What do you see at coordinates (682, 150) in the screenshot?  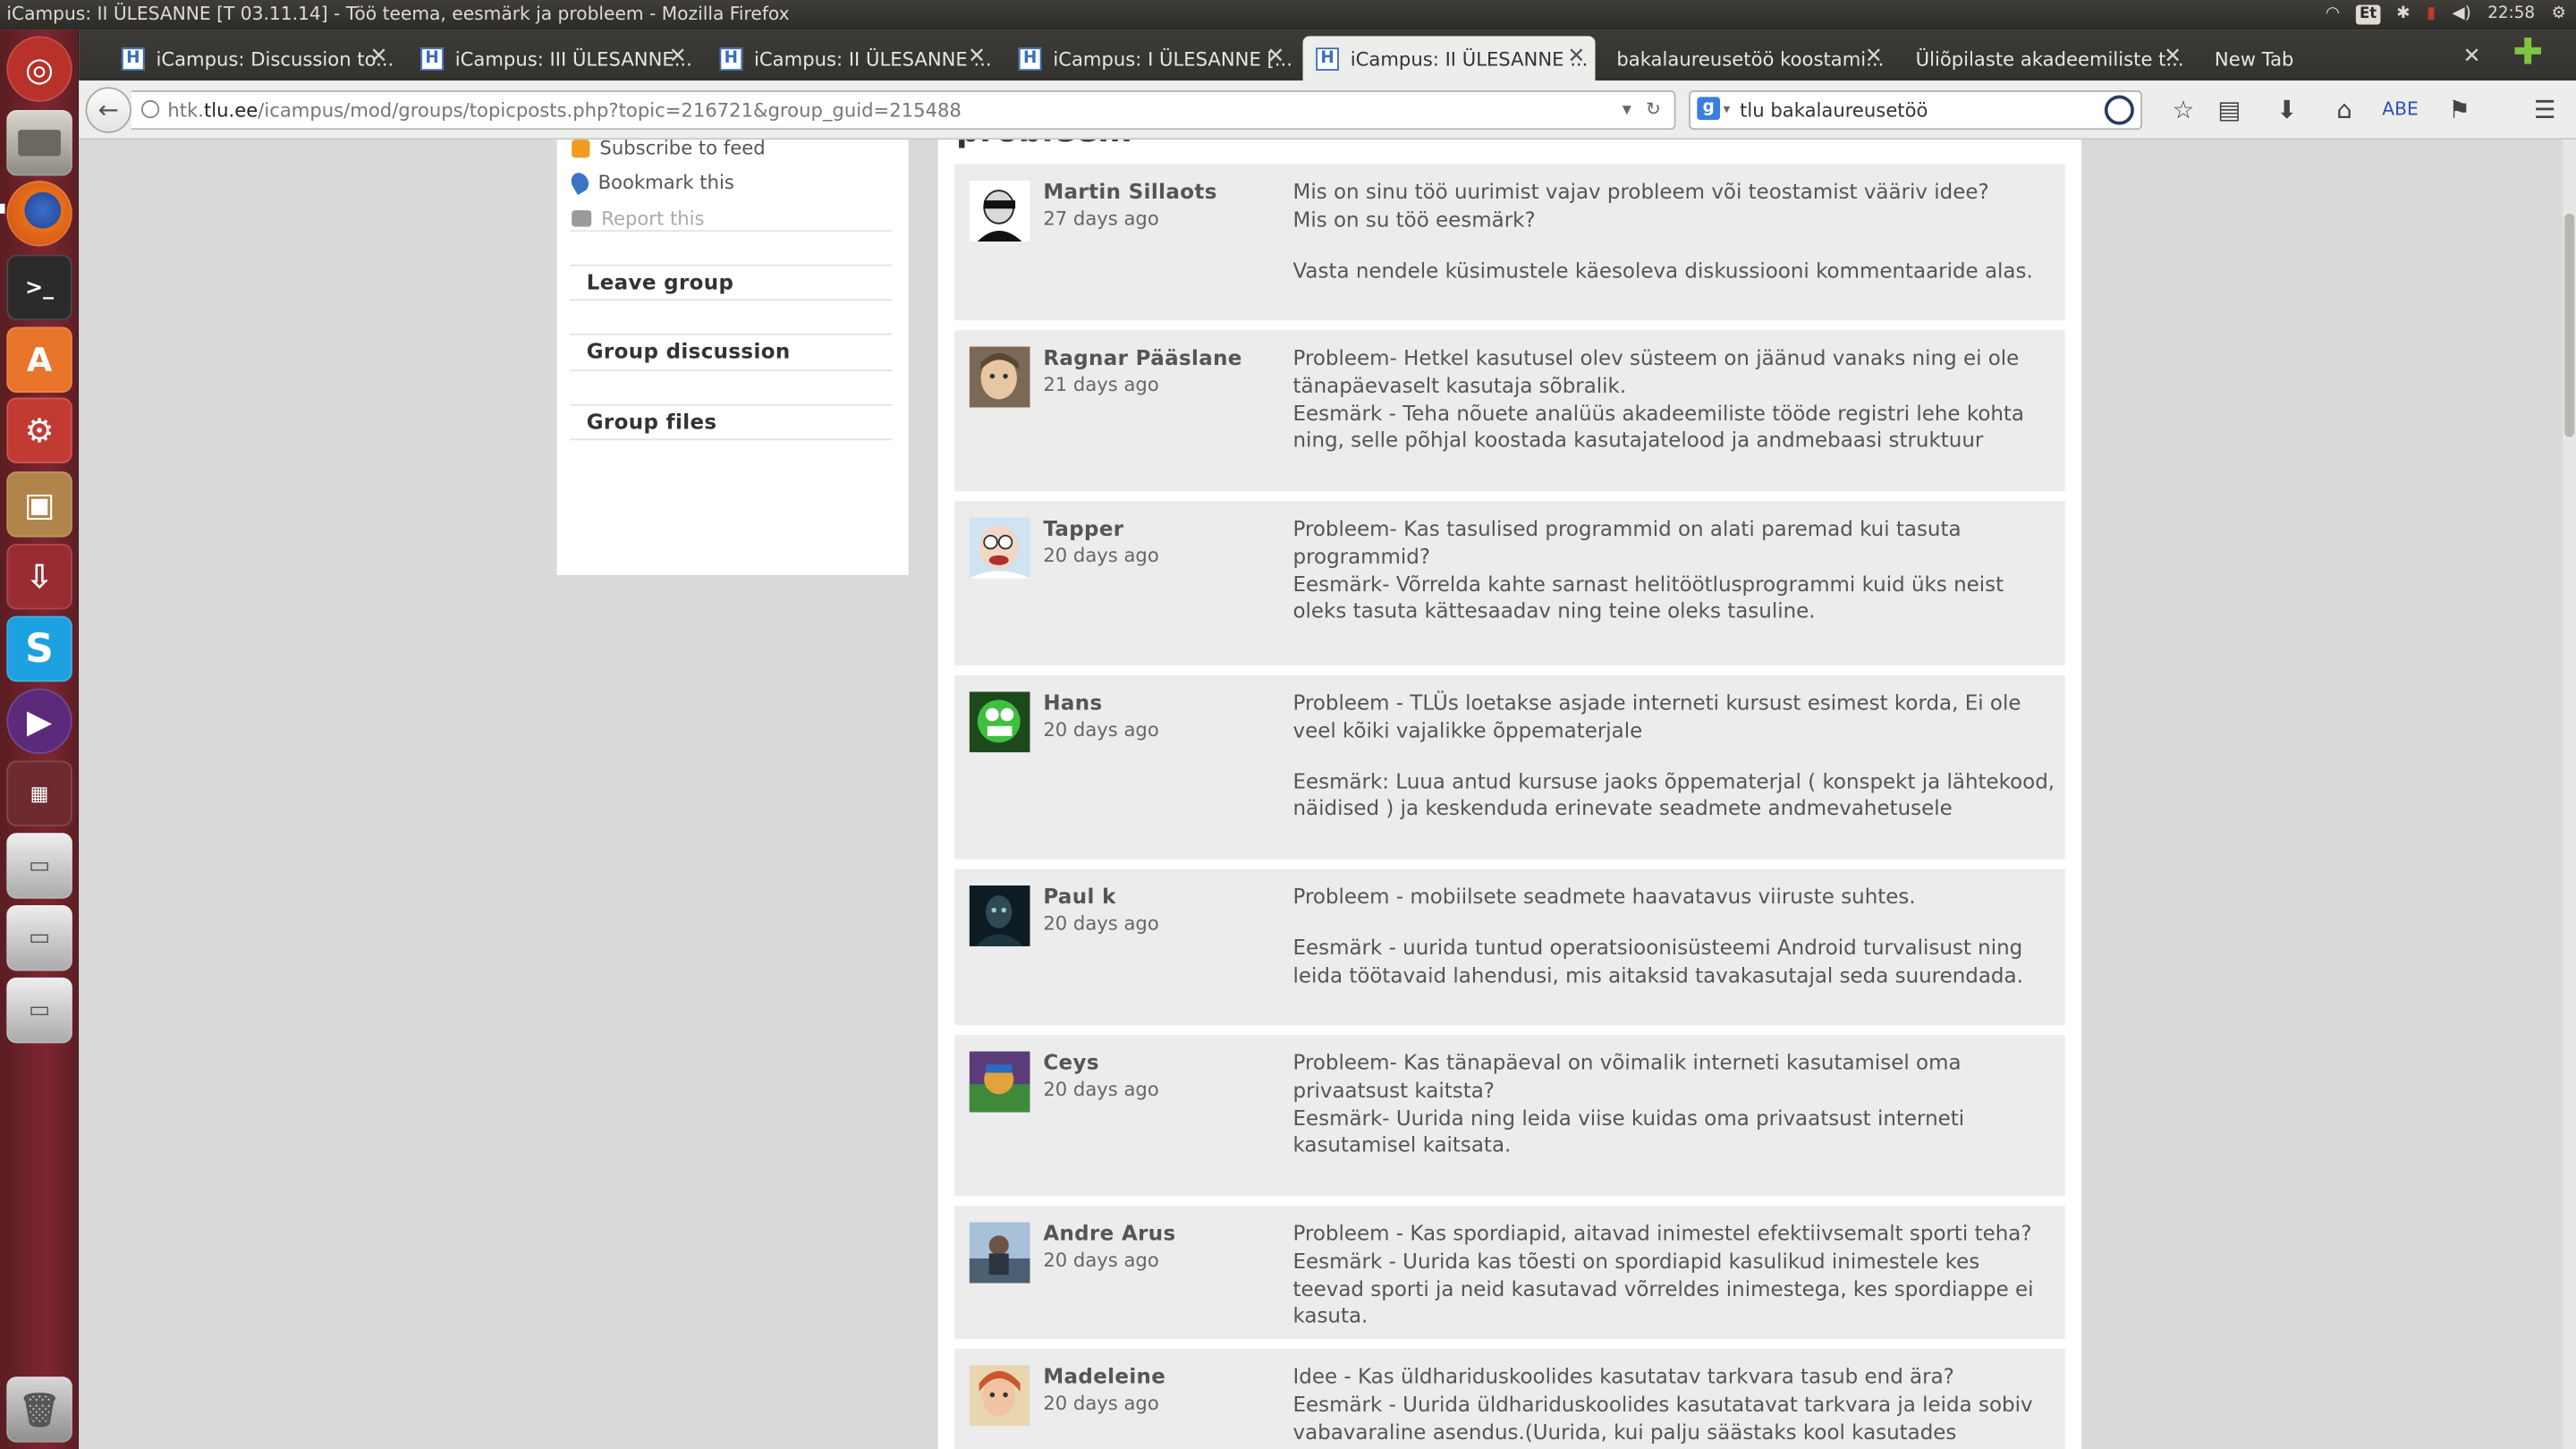 I see `subscribe-label: Subscribe to feed` at bounding box center [682, 150].